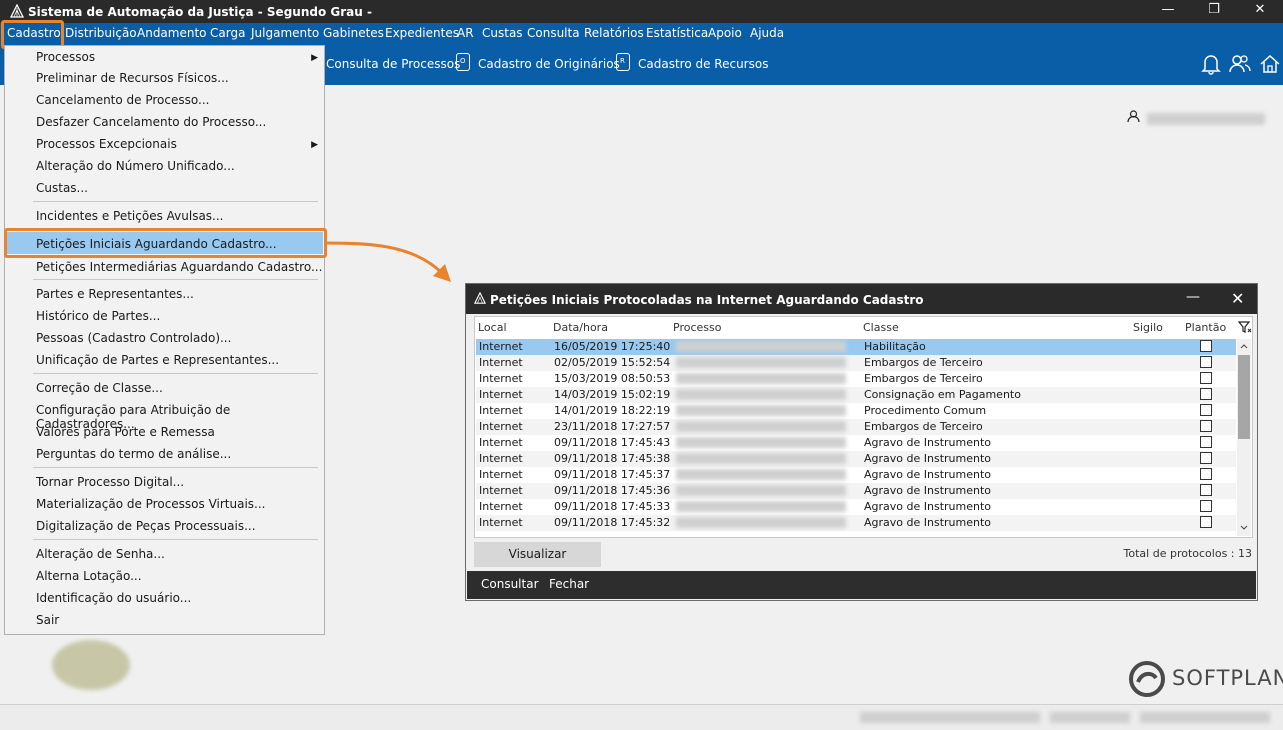  I want to click on column-header-local: Local, so click(492, 327).